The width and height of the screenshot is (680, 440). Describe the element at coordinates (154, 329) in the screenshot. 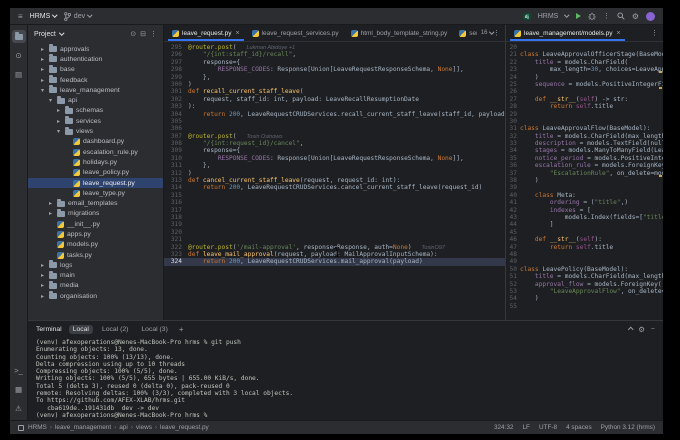

I see `terminal-tab-local-3-: Local (3)` at that location.